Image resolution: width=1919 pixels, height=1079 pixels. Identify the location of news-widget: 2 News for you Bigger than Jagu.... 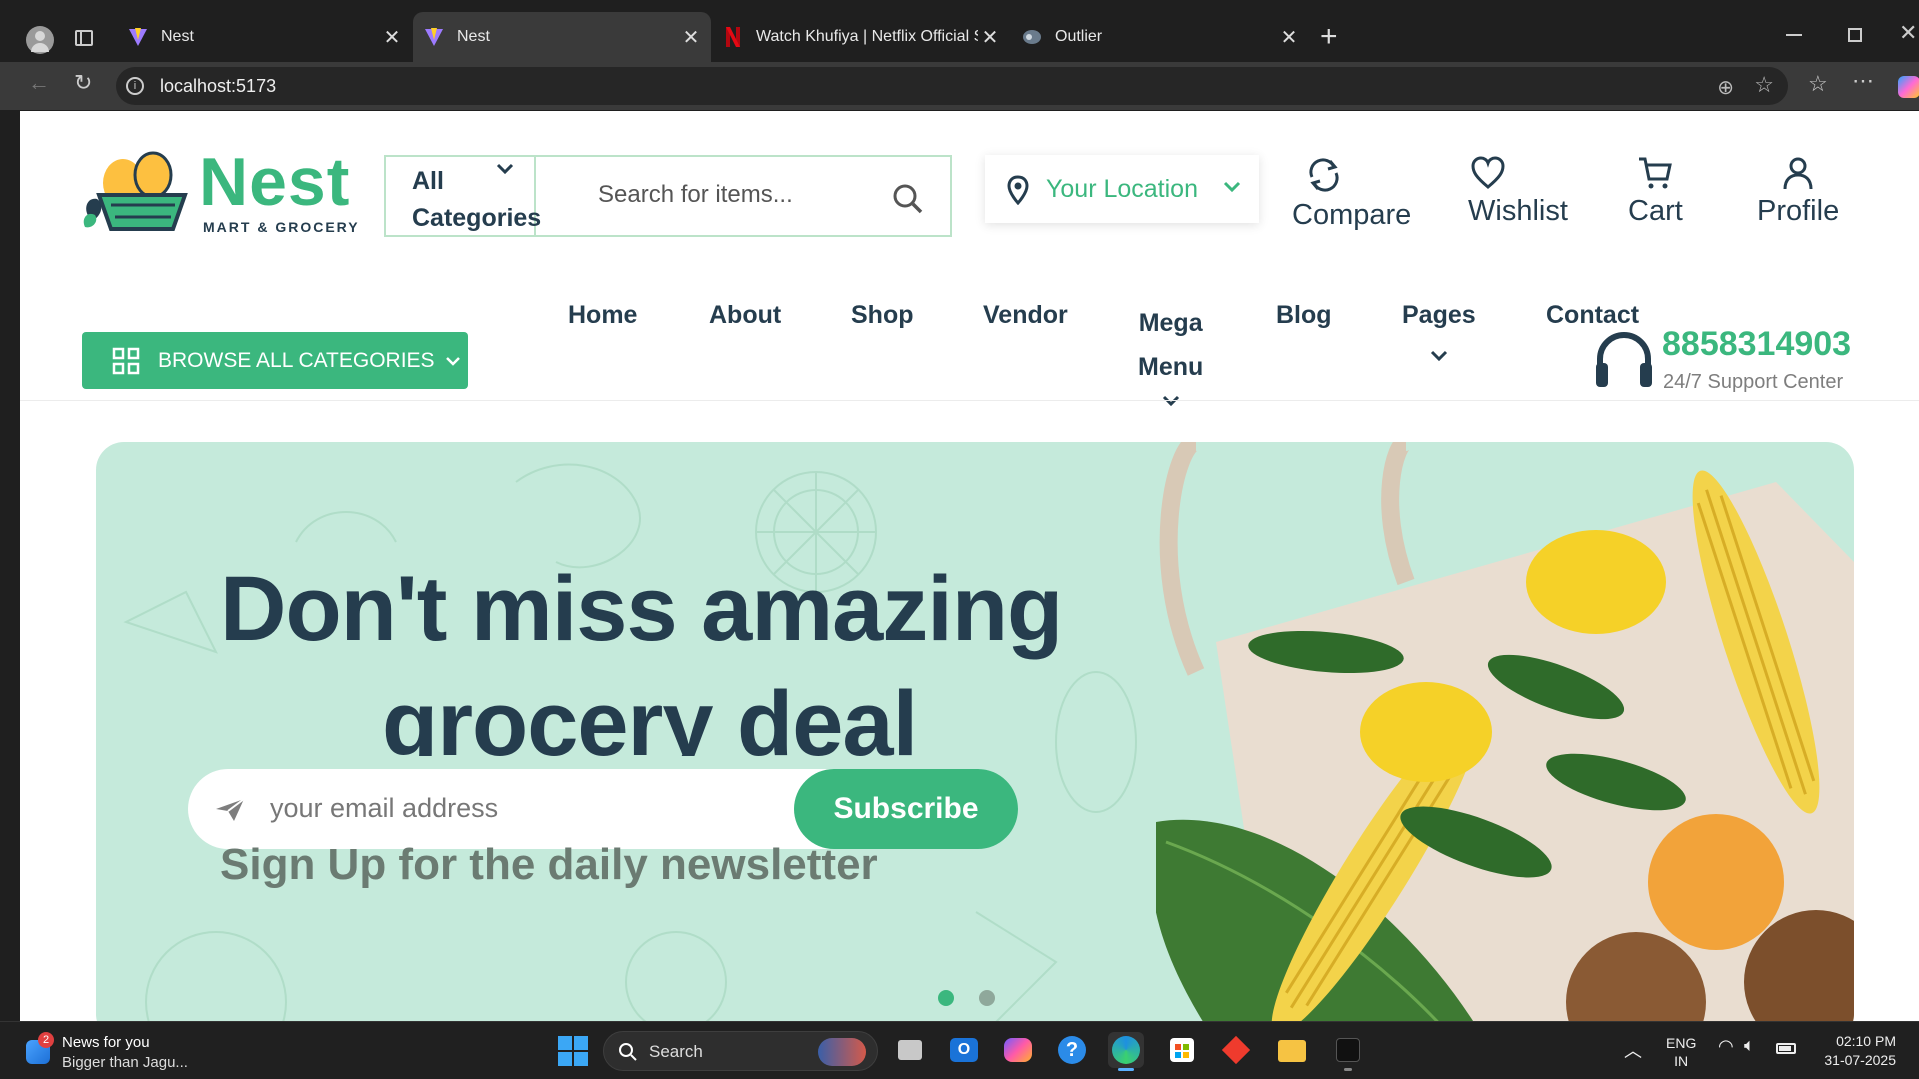
(114, 1052).